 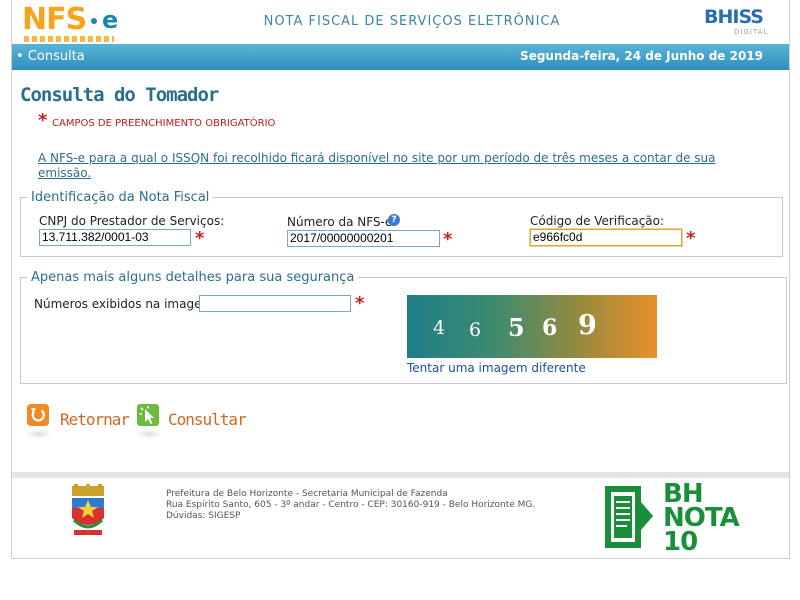 I want to click on bh-logo-line: 10, so click(x=680, y=542).